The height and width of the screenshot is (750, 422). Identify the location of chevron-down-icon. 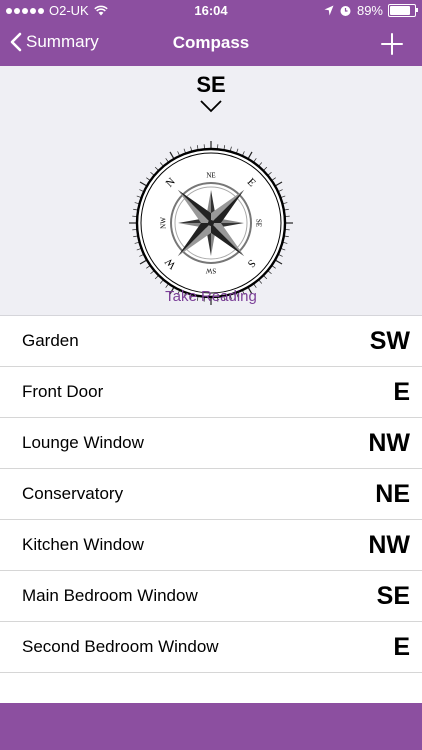
(211, 106).